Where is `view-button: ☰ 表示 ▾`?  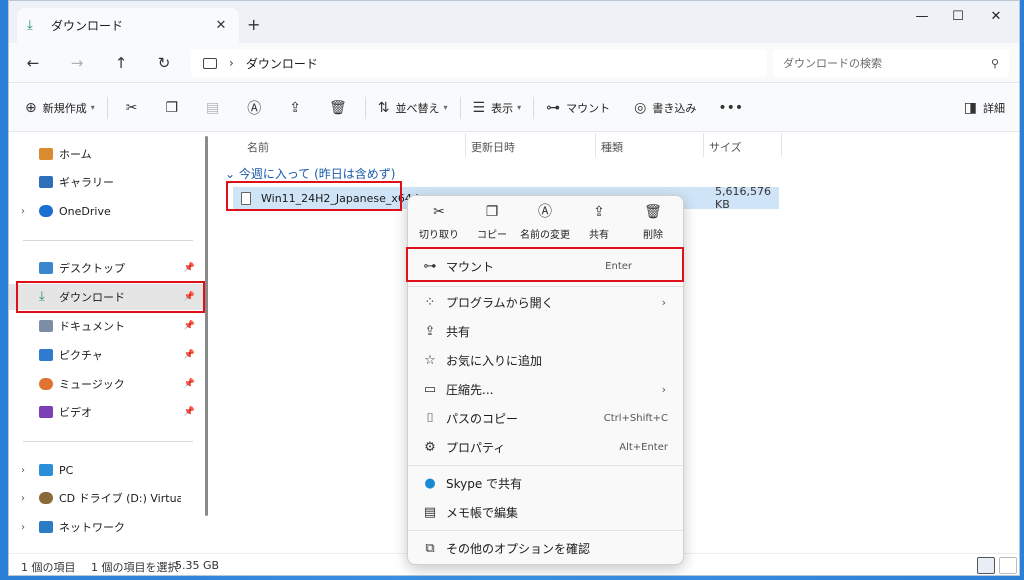
view-button: ☰ 表示 ▾ is located at coordinates (497, 108).